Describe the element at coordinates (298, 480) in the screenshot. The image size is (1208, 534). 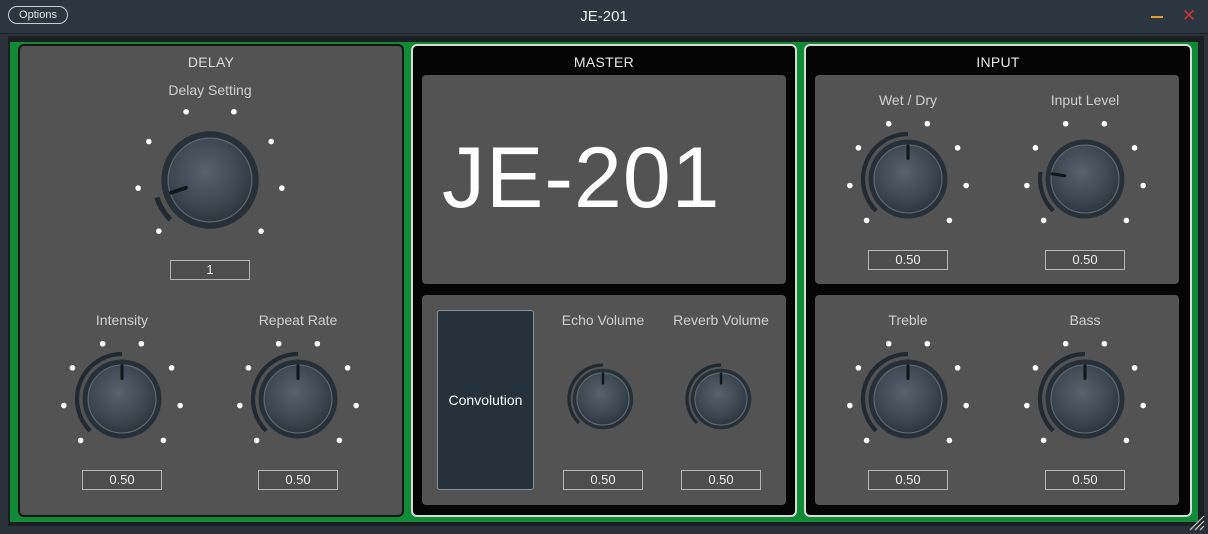
I see `repeat-rate-value: 0.50` at that location.